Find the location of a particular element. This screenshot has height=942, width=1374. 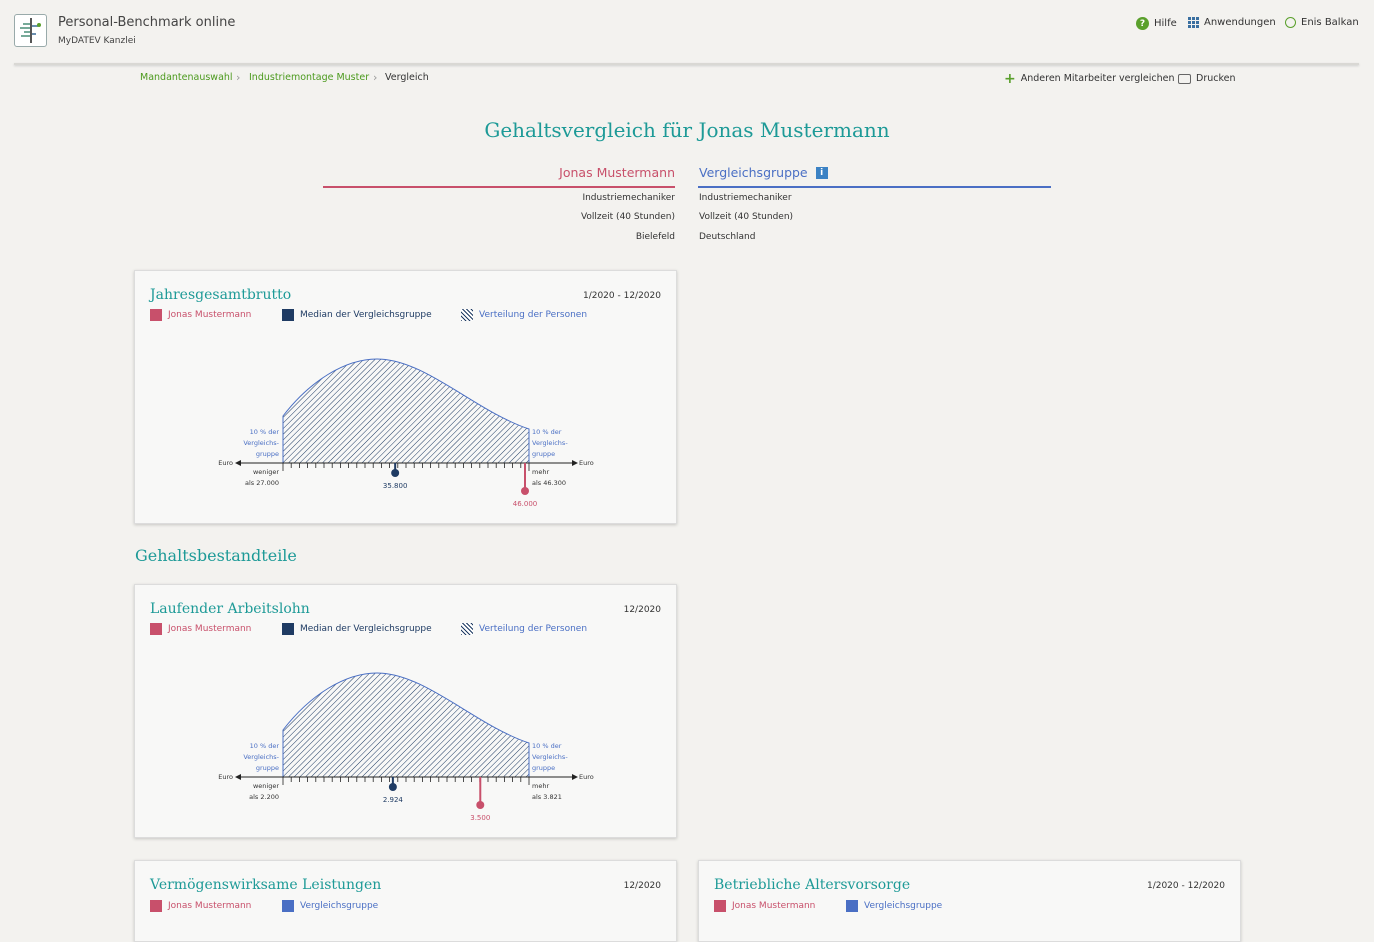

user-menu: Enis Balkan is located at coordinates (1322, 22).